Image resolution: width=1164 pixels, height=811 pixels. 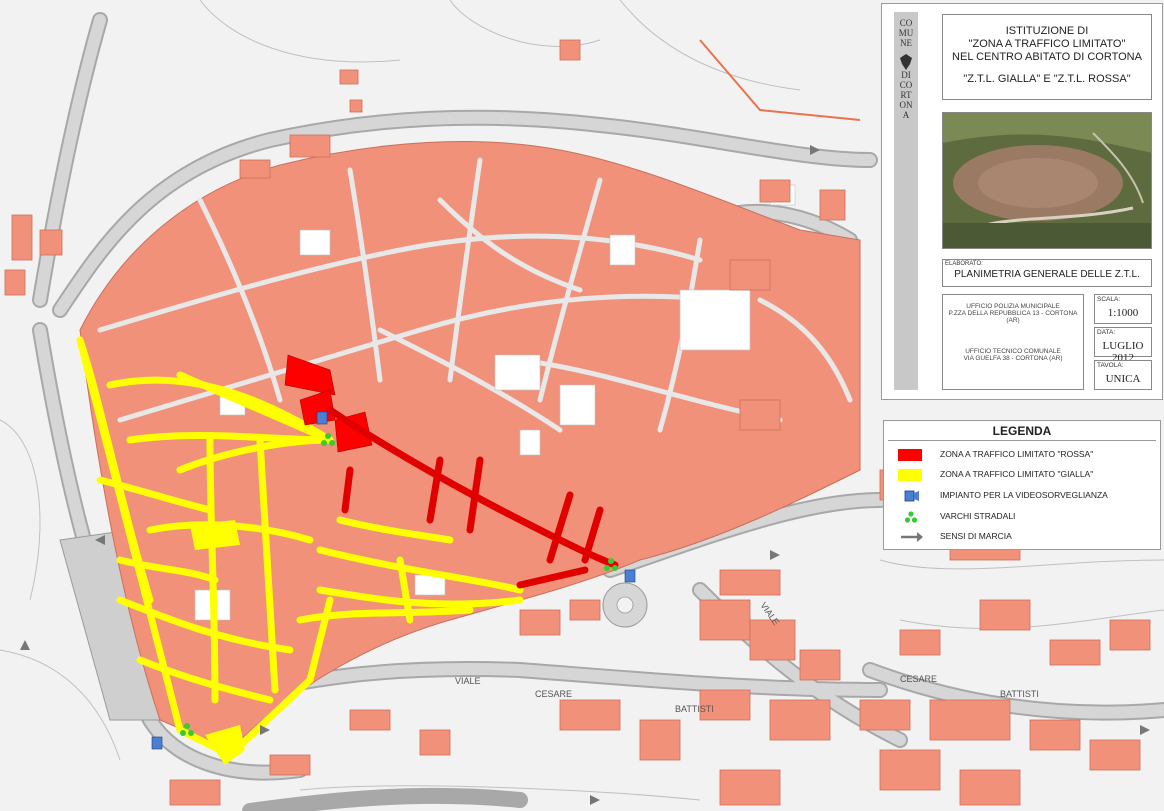 What do you see at coordinates (1106, 332) in the screenshot?
I see `date-key: DATA:` at bounding box center [1106, 332].